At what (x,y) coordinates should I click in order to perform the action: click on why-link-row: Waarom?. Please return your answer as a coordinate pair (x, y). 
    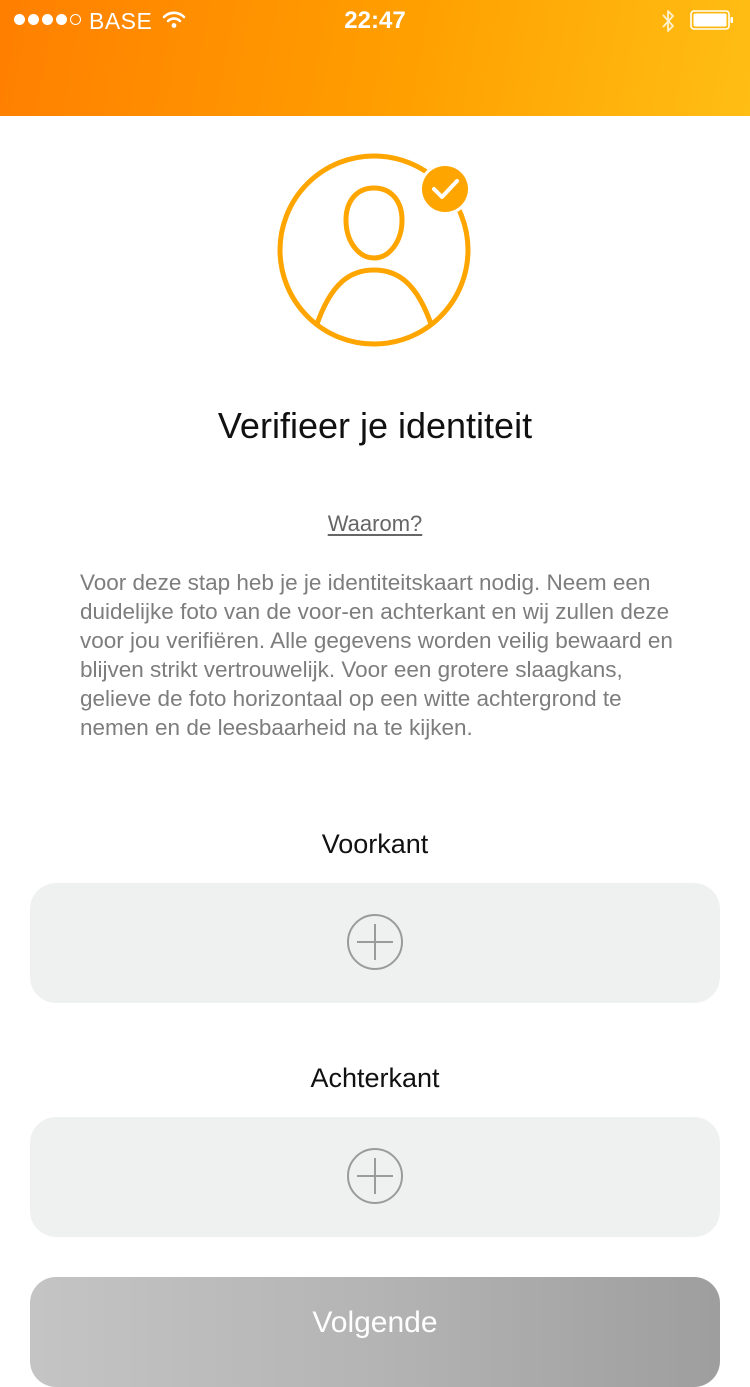
    Looking at the image, I should click on (375, 524).